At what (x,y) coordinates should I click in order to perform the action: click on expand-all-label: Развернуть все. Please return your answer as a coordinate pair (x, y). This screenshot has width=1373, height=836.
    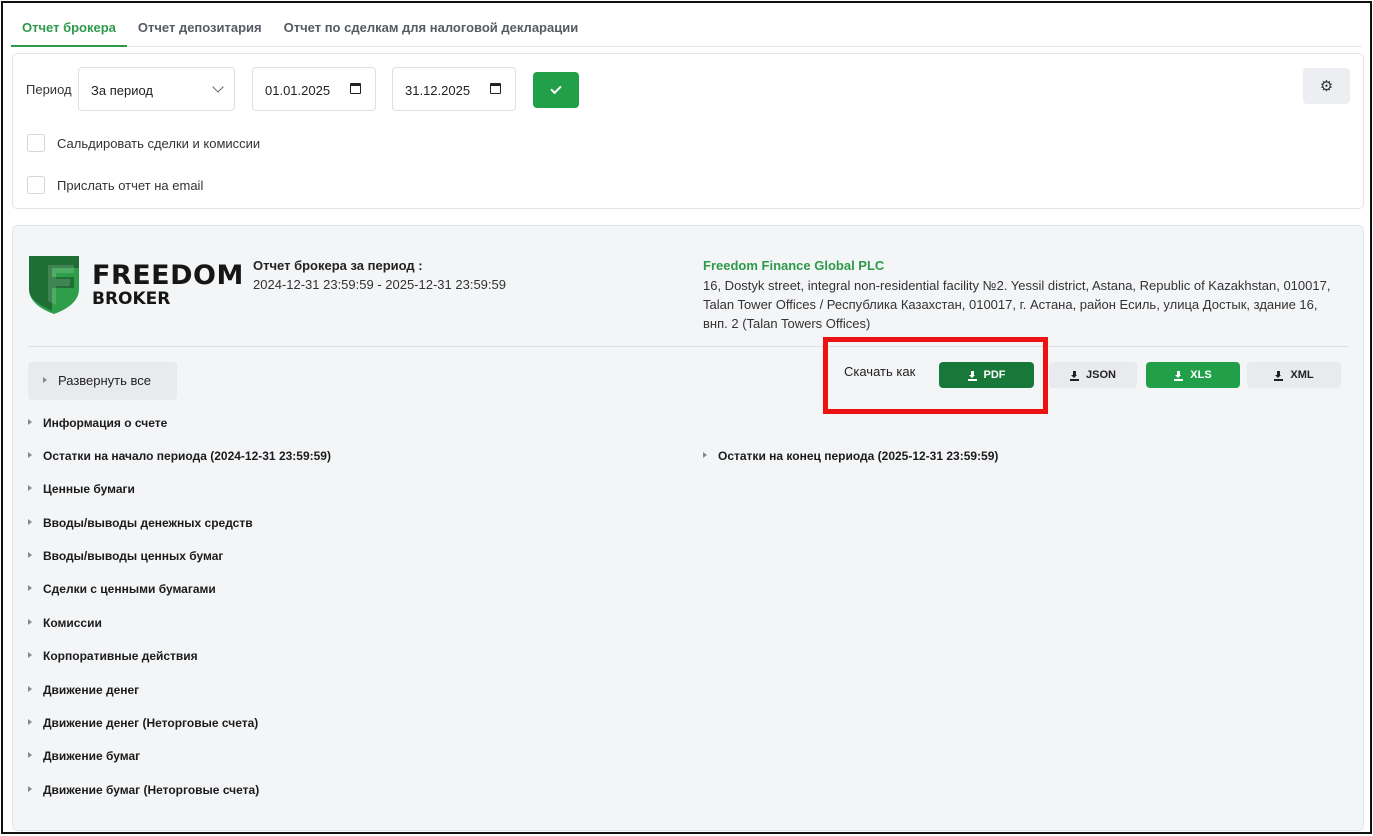
    Looking at the image, I should click on (105, 380).